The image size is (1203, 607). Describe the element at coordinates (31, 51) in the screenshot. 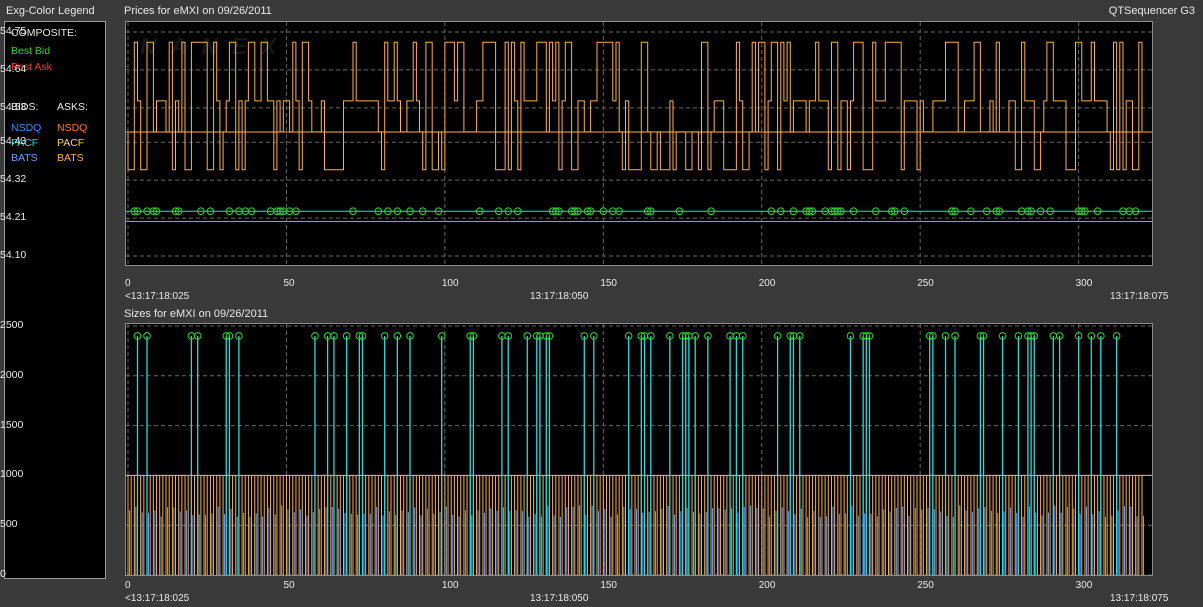

I see `best-bid-label: Best Bid` at that location.